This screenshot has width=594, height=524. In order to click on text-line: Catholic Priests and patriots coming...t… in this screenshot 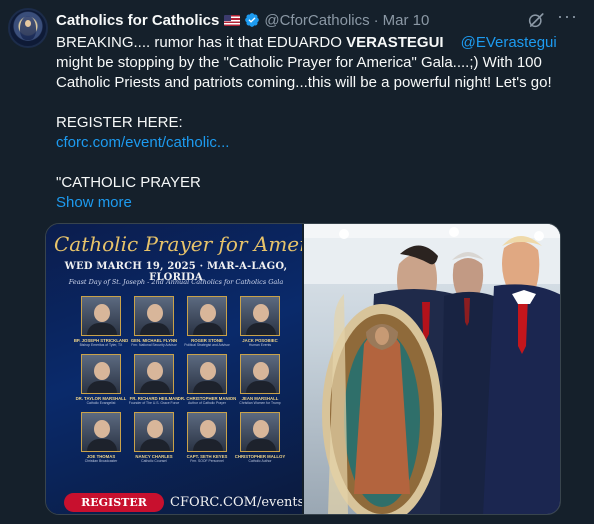, I will do `click(304, 82)`.